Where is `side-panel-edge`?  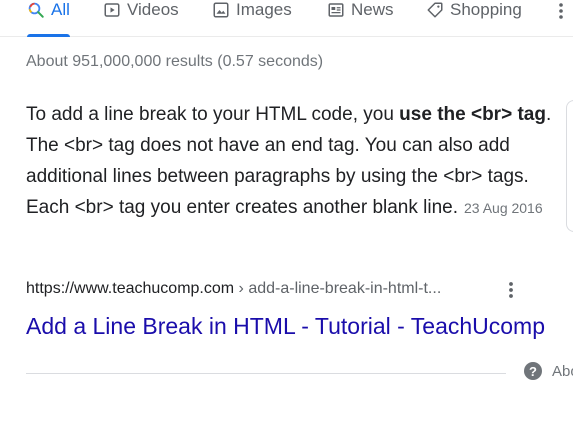
side-panel-edge is located at coordinates (569, 166).